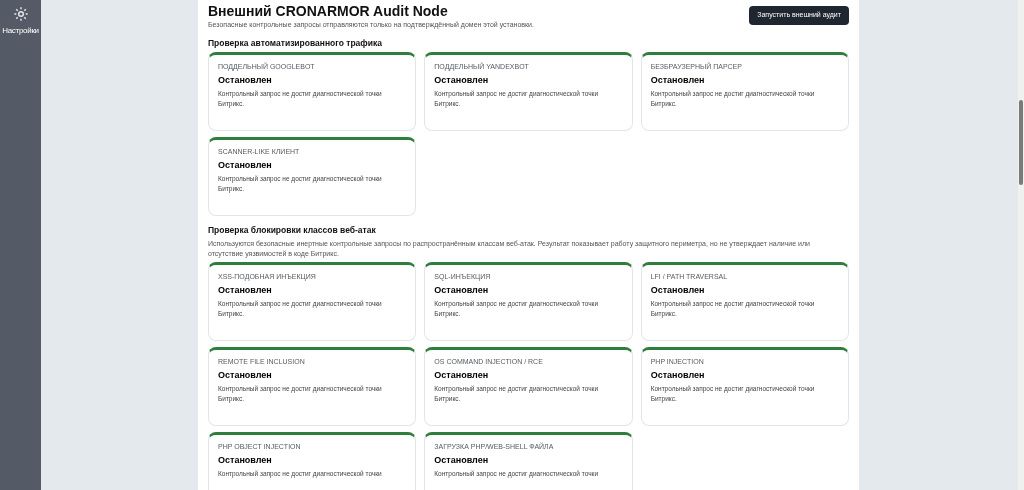 This screenshot has width=1024, height=490. I want to click on section-title: Проверка автоматизированного трафика, so click(295, 43).